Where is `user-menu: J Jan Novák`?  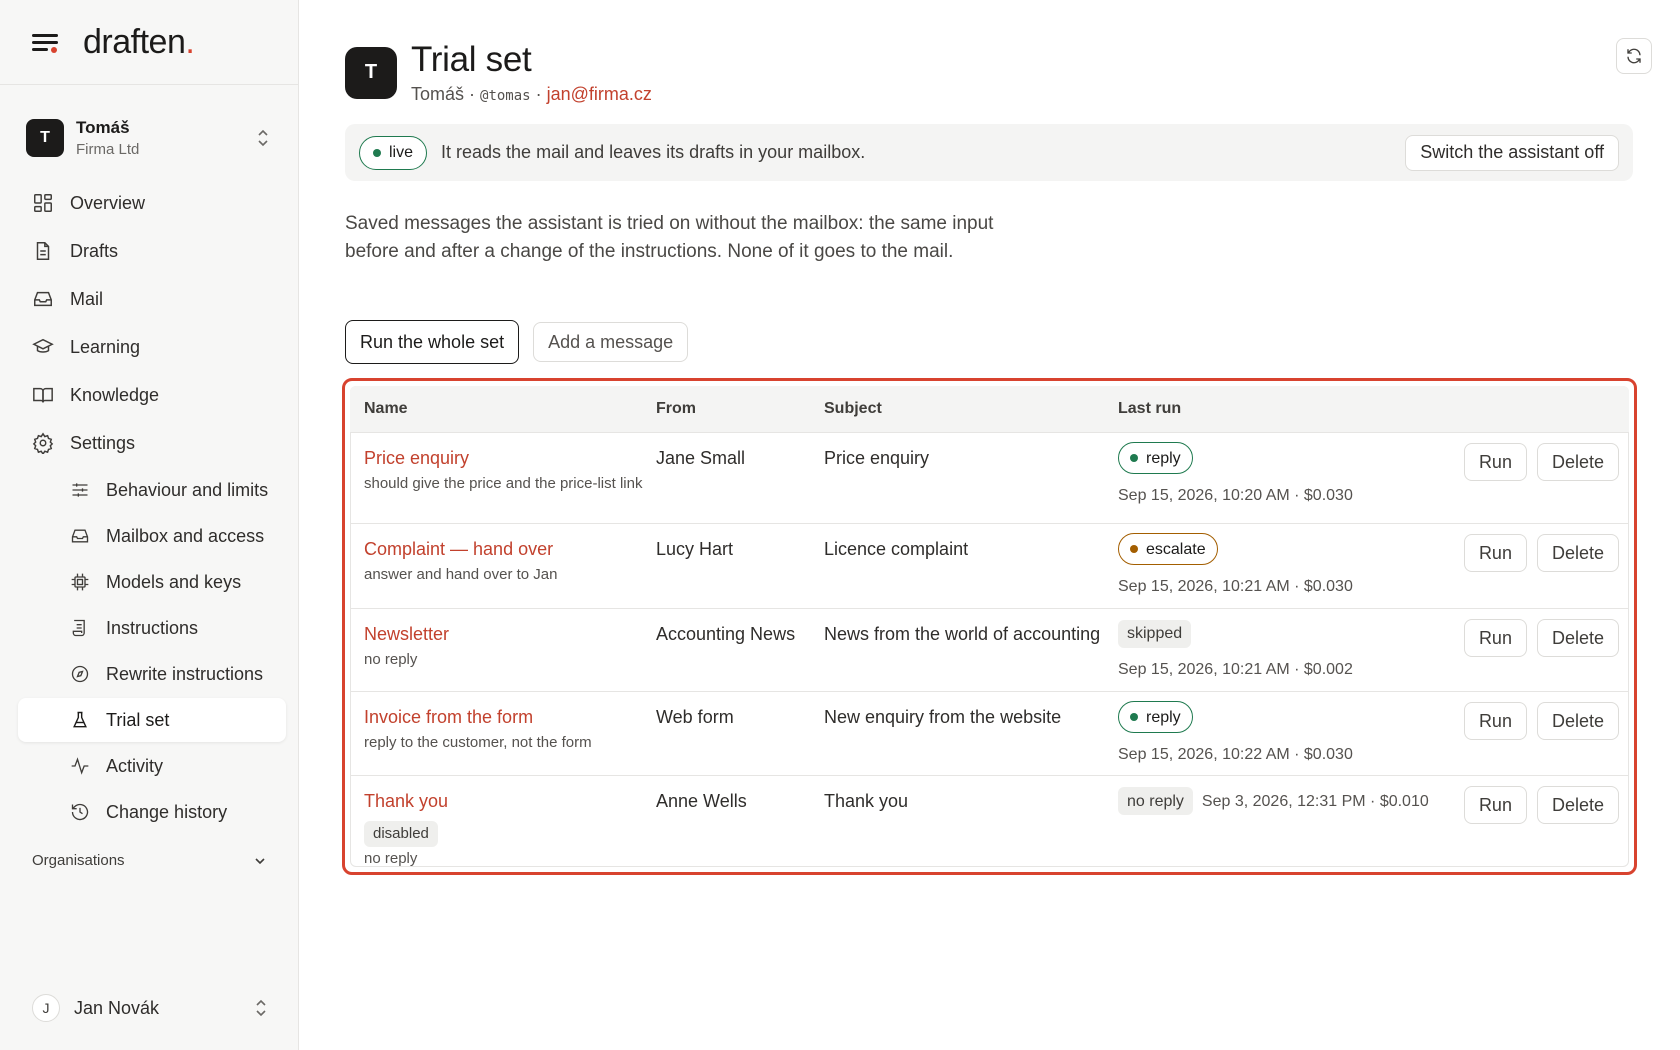 user-menu: J Jan Novák is located at coordinates (149, 1008).